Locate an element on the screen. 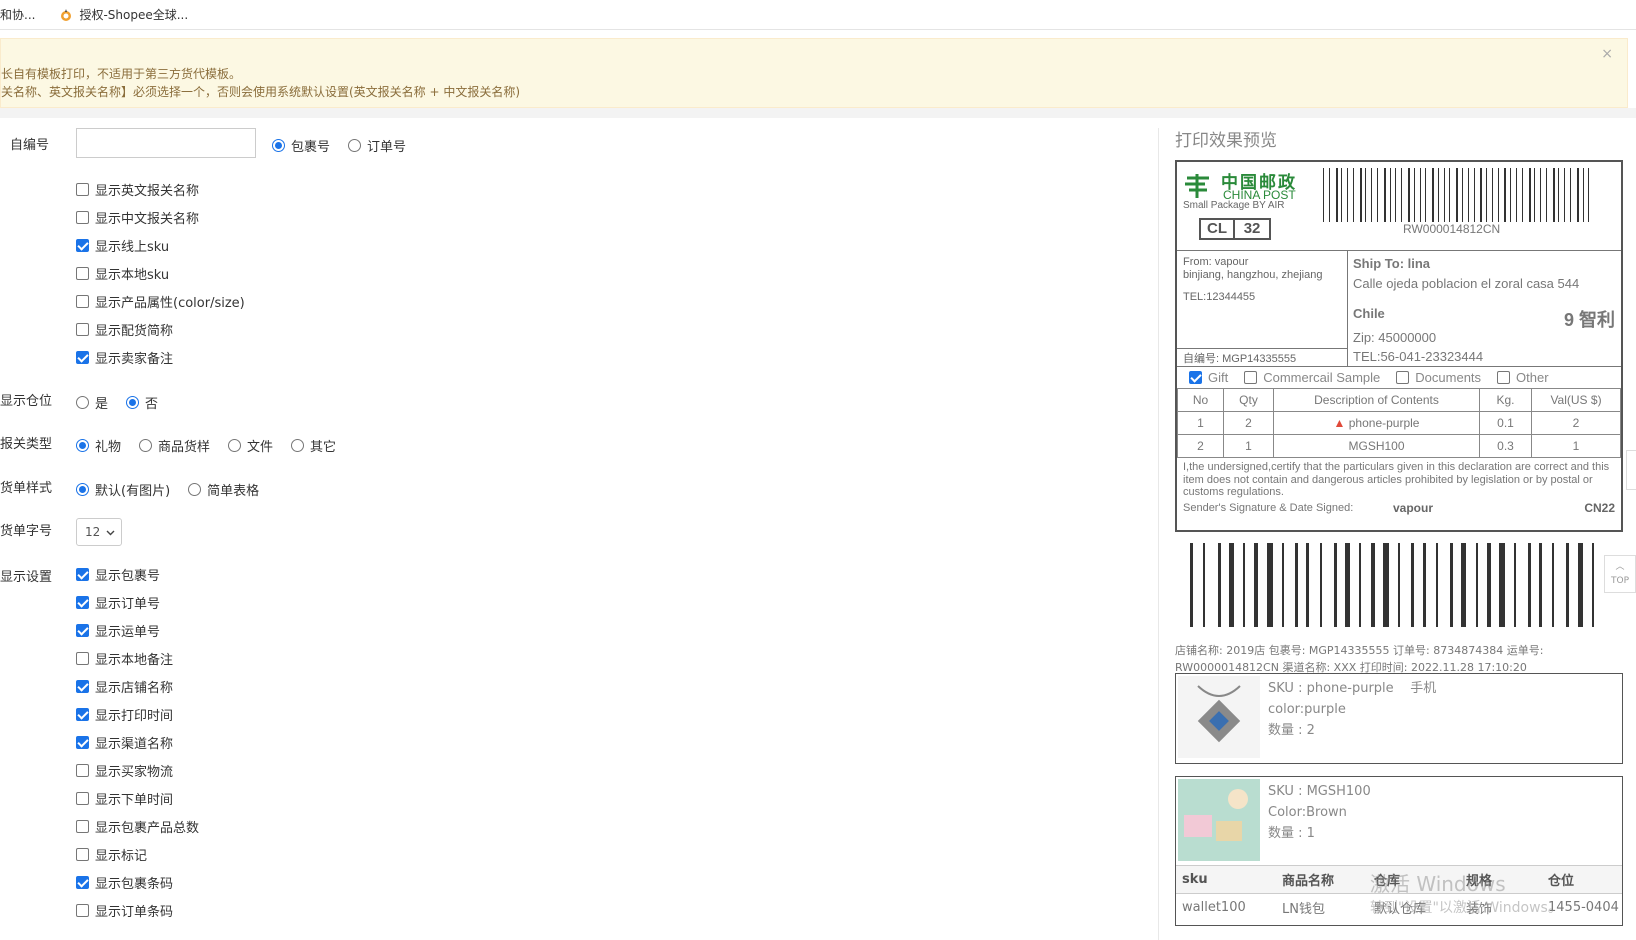 The width and height of the screenshot is (1636, 940). cl-code-box: CL 32 is located at coordinates (1235, 229).